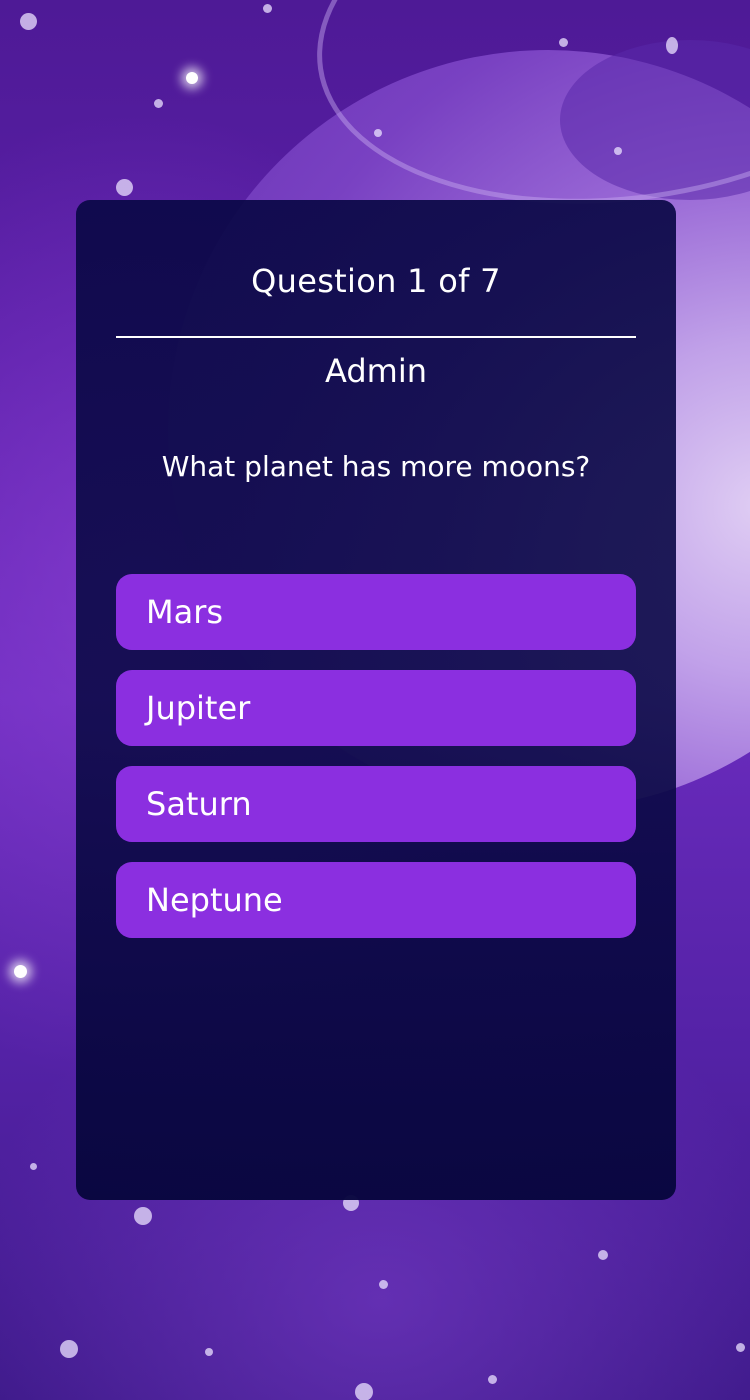 The height and width of the screenshot is (1400, 750). I want to click on question-progress: Question 1 of 7, so click(376, 281).